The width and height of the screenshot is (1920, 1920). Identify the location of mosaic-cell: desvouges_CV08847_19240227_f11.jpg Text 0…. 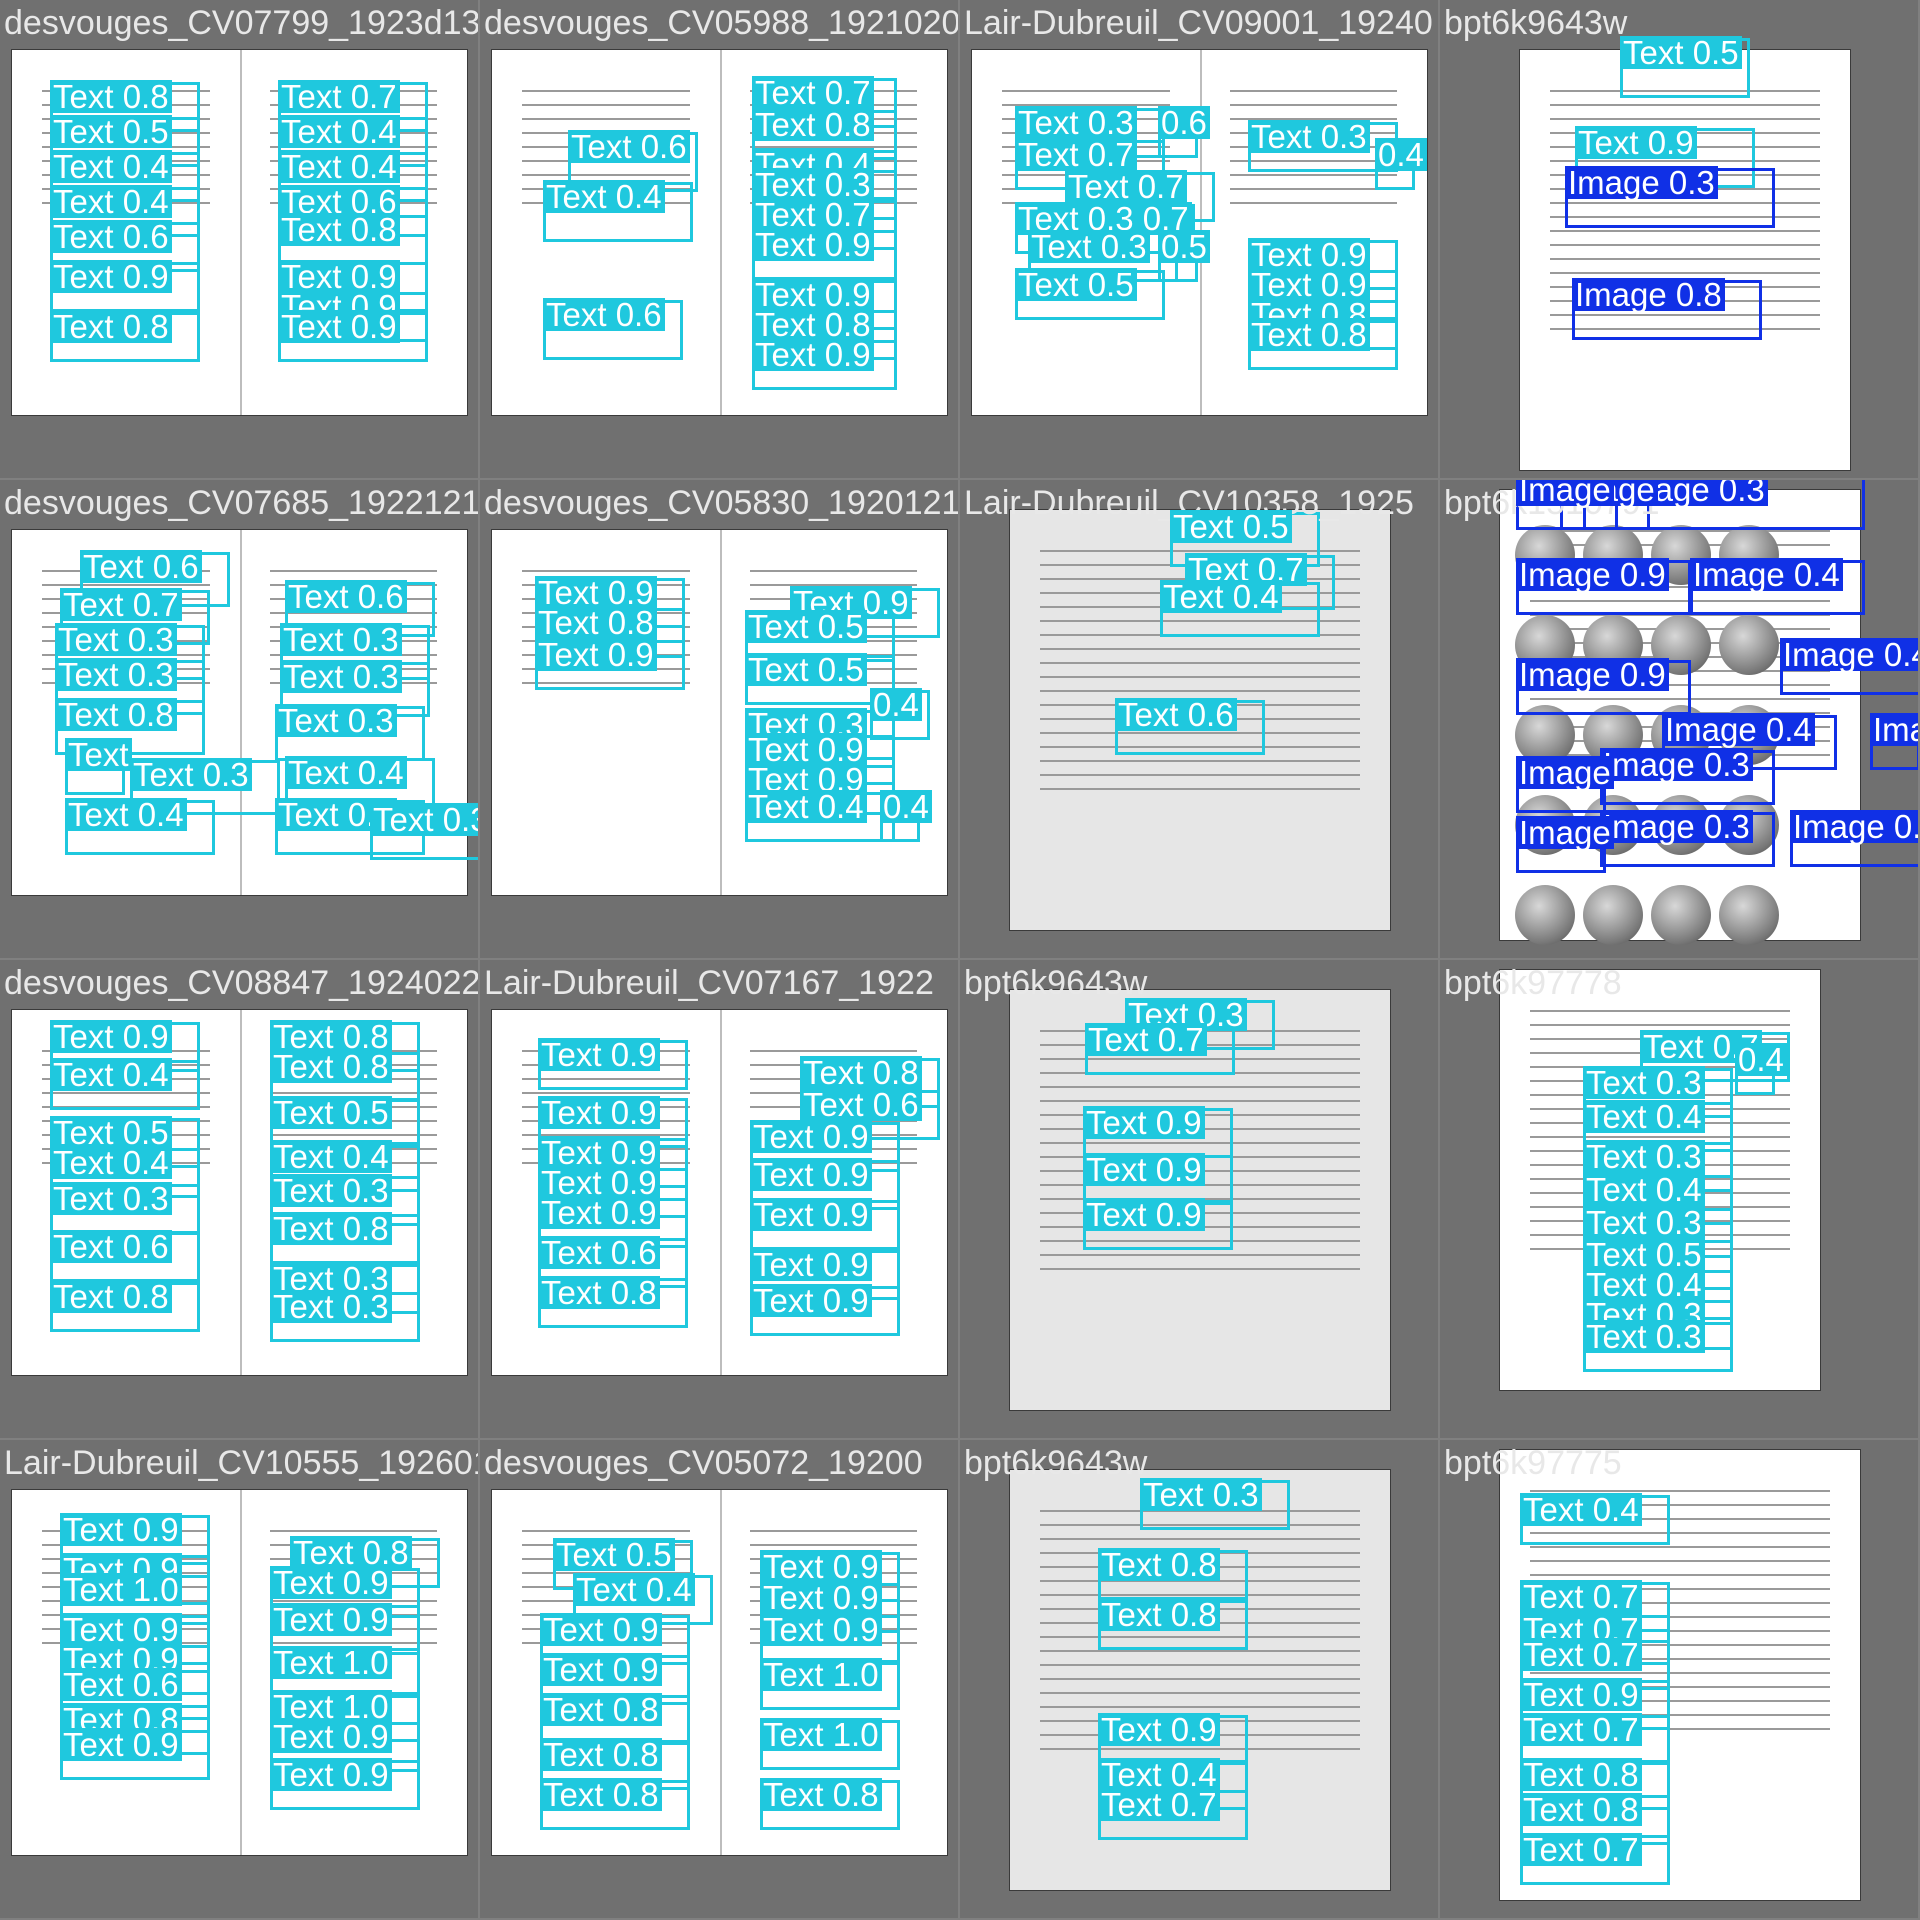
(239, 1199).